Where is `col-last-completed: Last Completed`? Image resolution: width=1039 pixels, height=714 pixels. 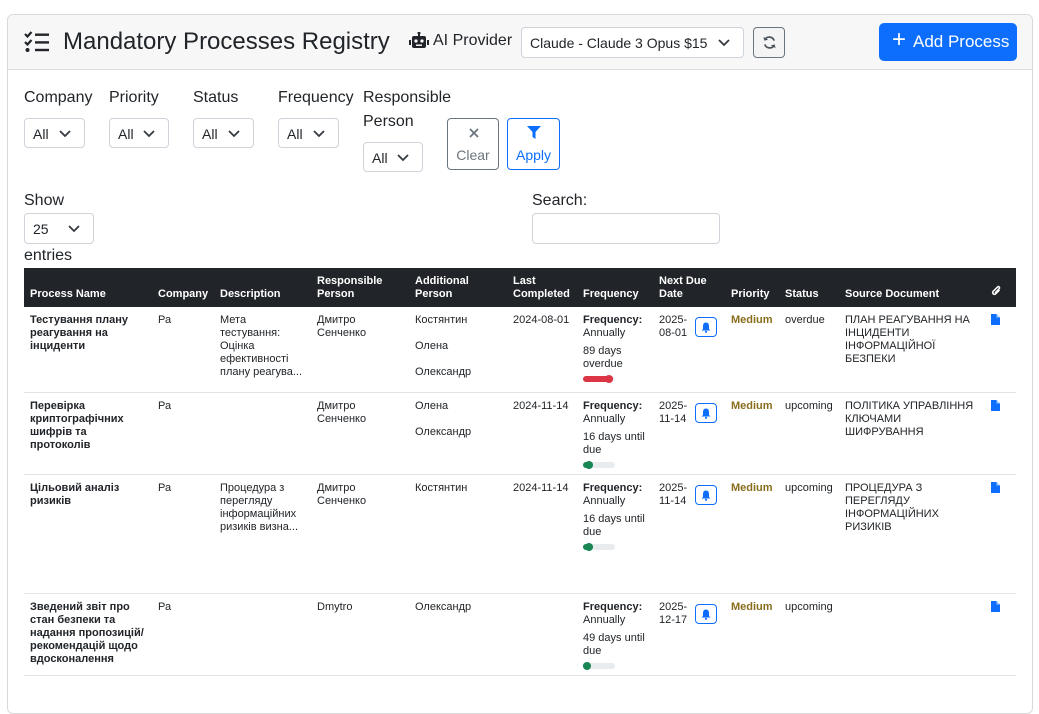 col-last-completed: Last Completed is located at coordinates (542, 287).